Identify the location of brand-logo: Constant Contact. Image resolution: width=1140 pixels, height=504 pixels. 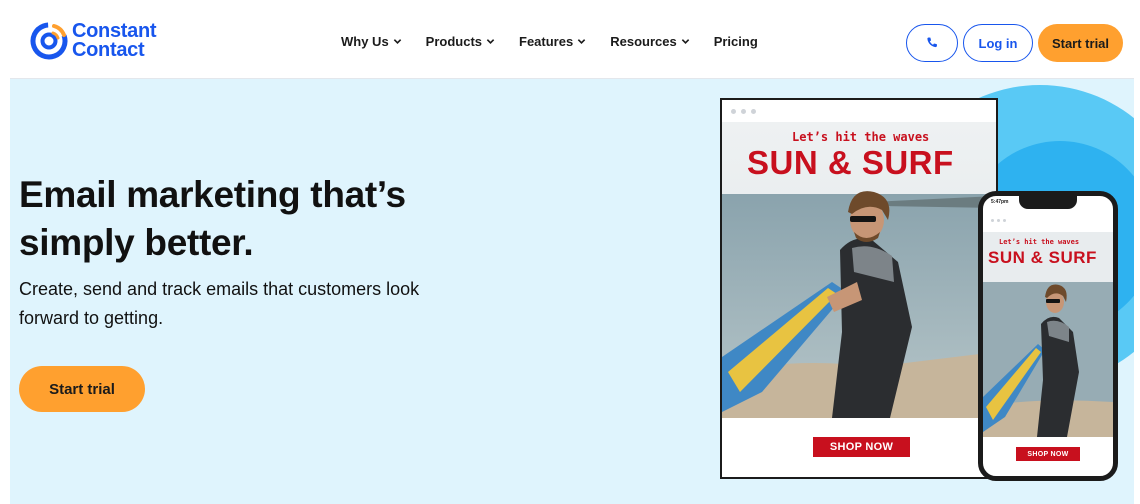
(93, 41).